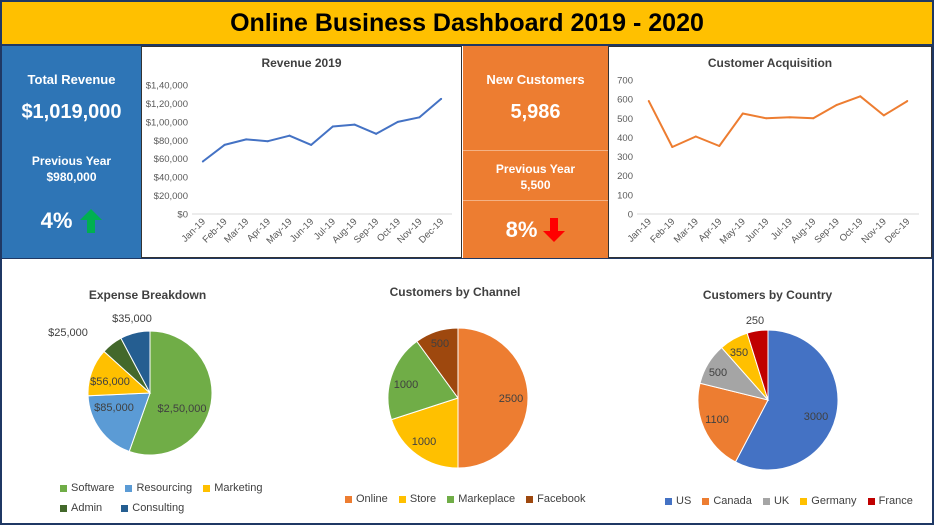  Describe the element at coordinates (795, 501) in the screenshot. I see `country-legend: US Canada UK Germany France` at that location.